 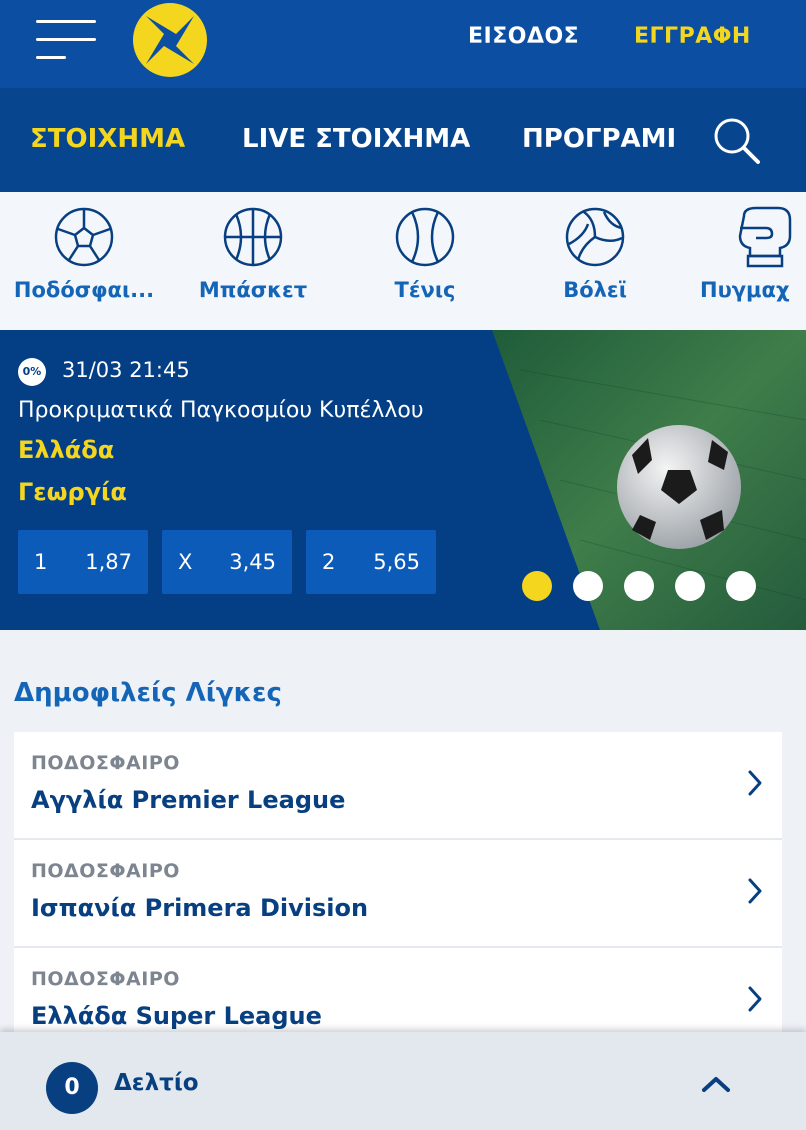 What do you see at coordinates (523, 36) in the screenshot?
I see `login-link: ΕΙΣΟΔΟΣ` at bounding box center [523, 36].